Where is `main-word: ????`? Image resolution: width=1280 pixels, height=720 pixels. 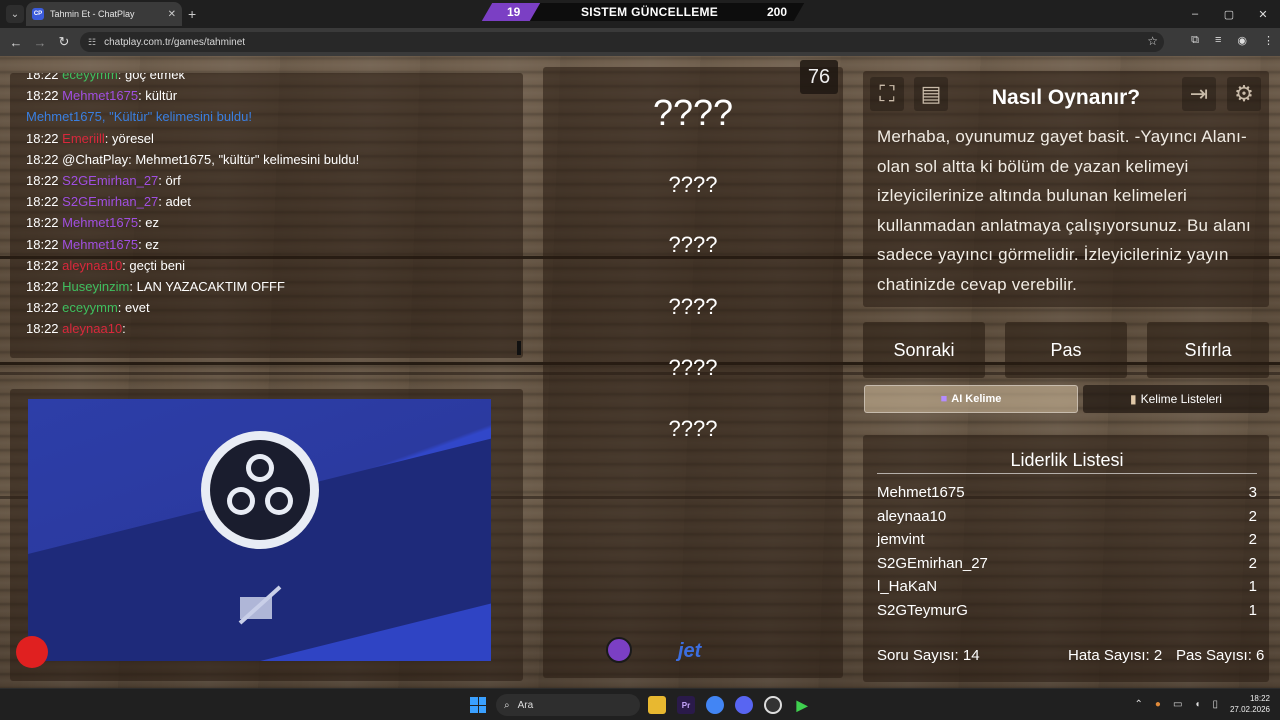 main-word: ???? is located at coordinates (693, 112).